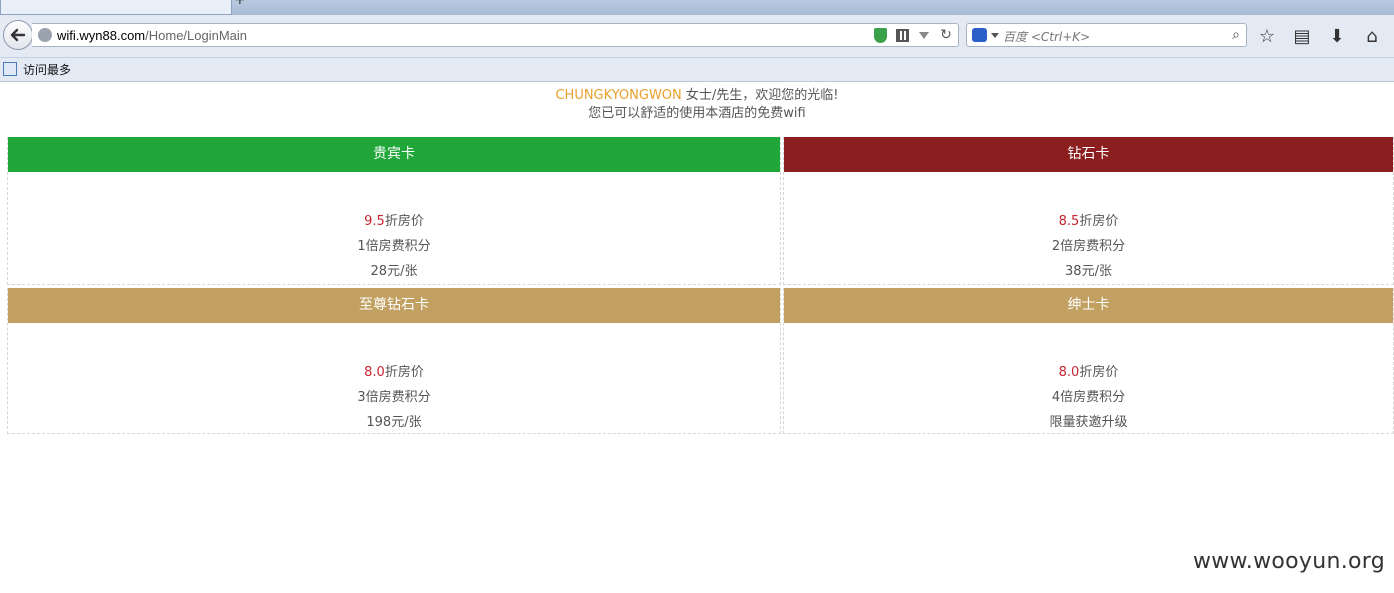 The height and width of the screenshot is (593, 1394). I want to click on url-text: wifi.wyn88.com/Home/LoginMain, so click(152, 35).